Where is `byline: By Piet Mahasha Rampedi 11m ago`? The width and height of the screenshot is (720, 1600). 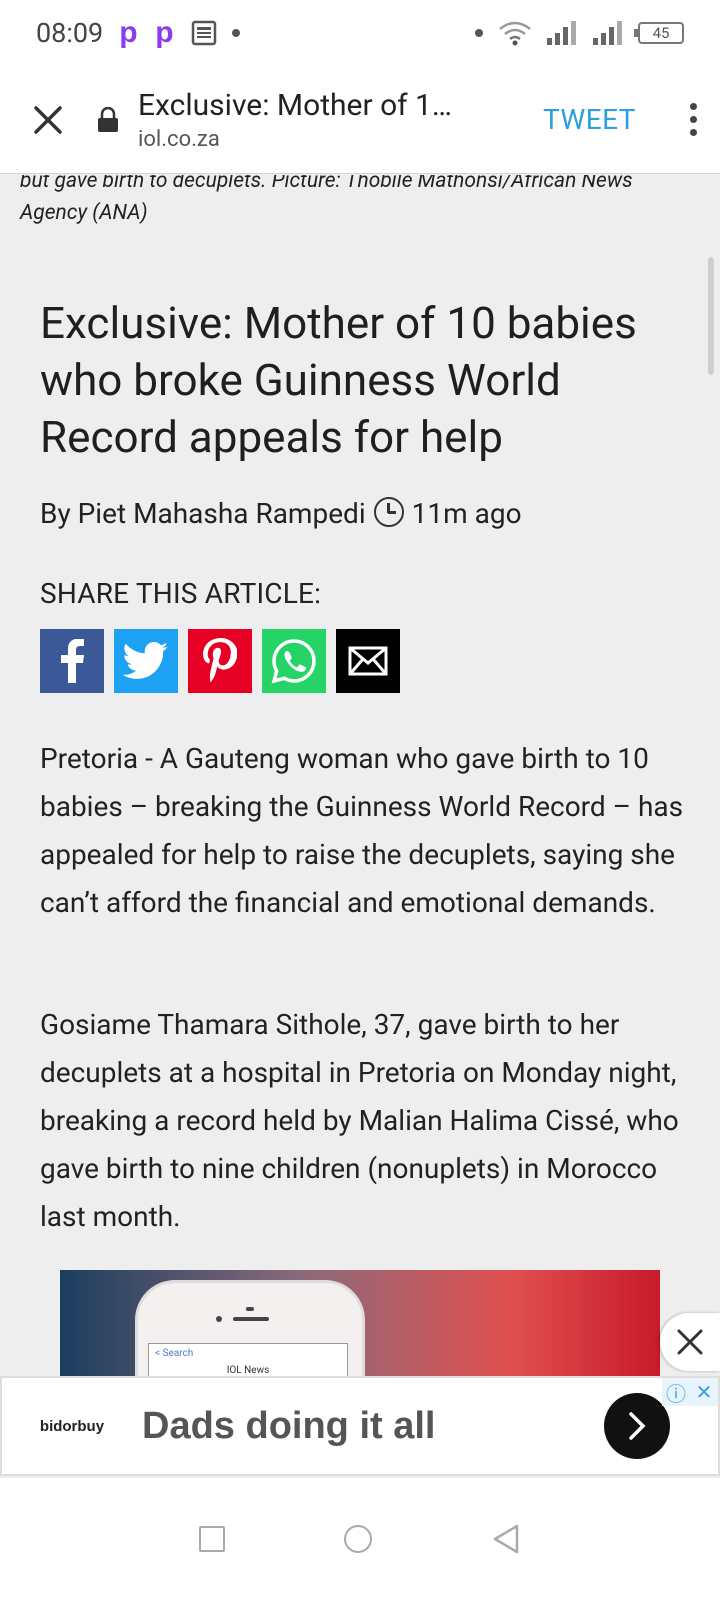
byline: By Piet Mahasha Rampedi 11m ago is located at coordinates (281, 513).